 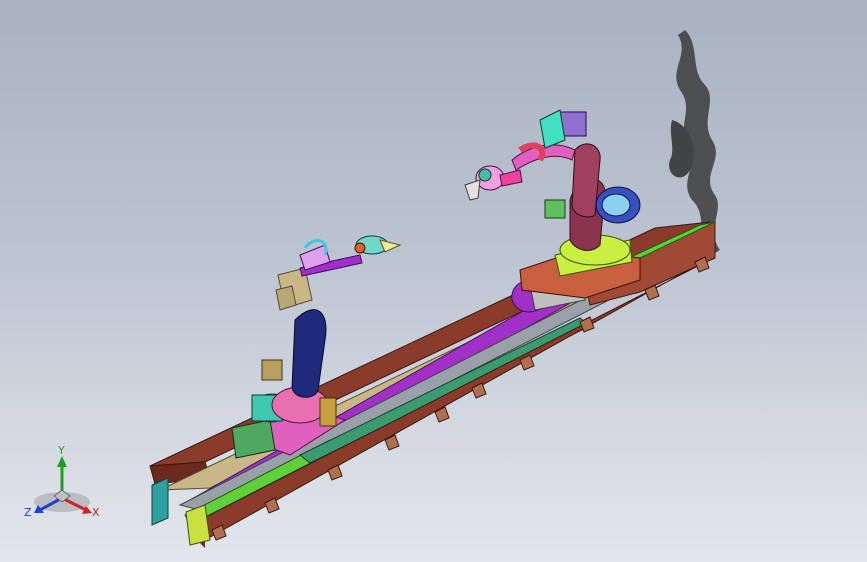 What do you see at coordinates (62, 461) in the screenshot?
I see `y-axis-arrow-icon` at bounding box center [62, 461].